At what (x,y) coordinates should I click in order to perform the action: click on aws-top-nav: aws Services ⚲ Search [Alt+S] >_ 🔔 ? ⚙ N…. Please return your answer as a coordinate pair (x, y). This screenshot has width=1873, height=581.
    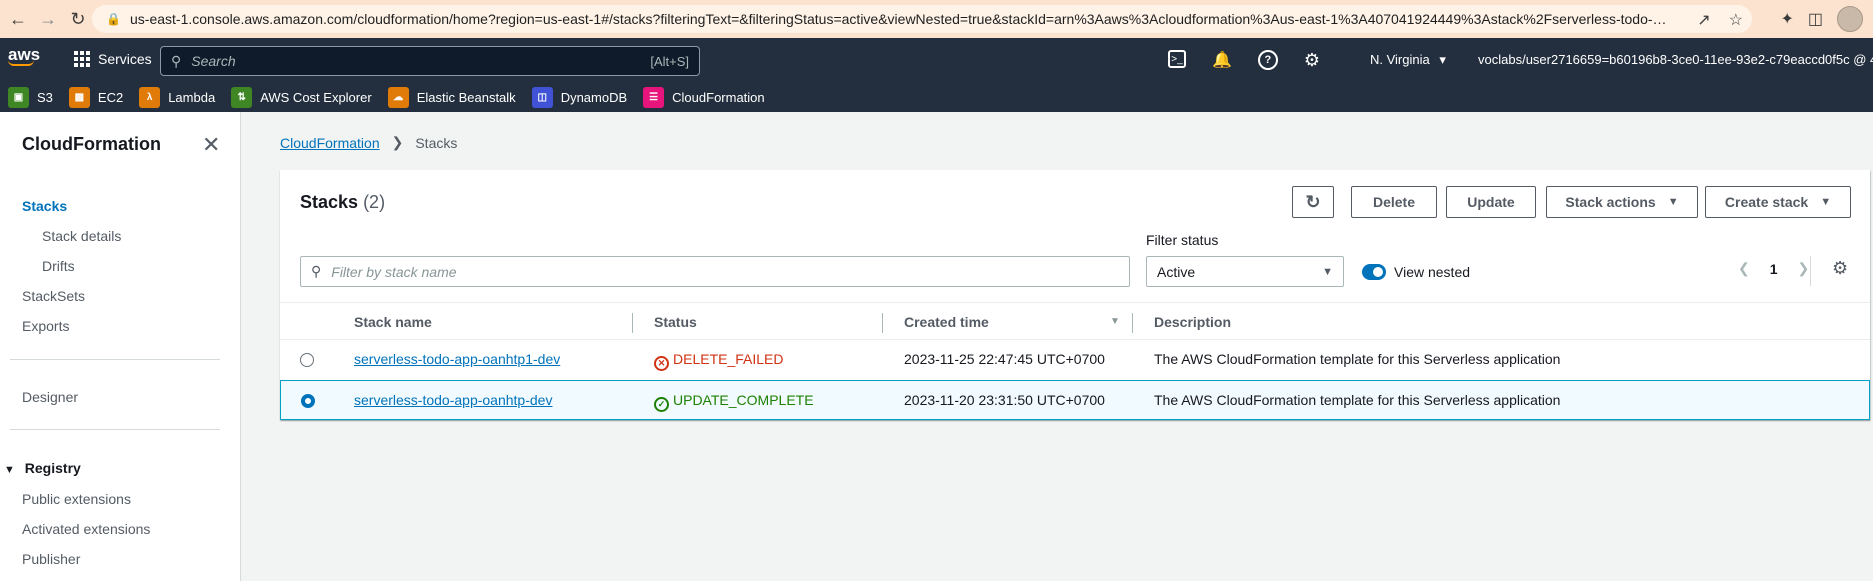
    Looking at the image, I should click on (936, 60).